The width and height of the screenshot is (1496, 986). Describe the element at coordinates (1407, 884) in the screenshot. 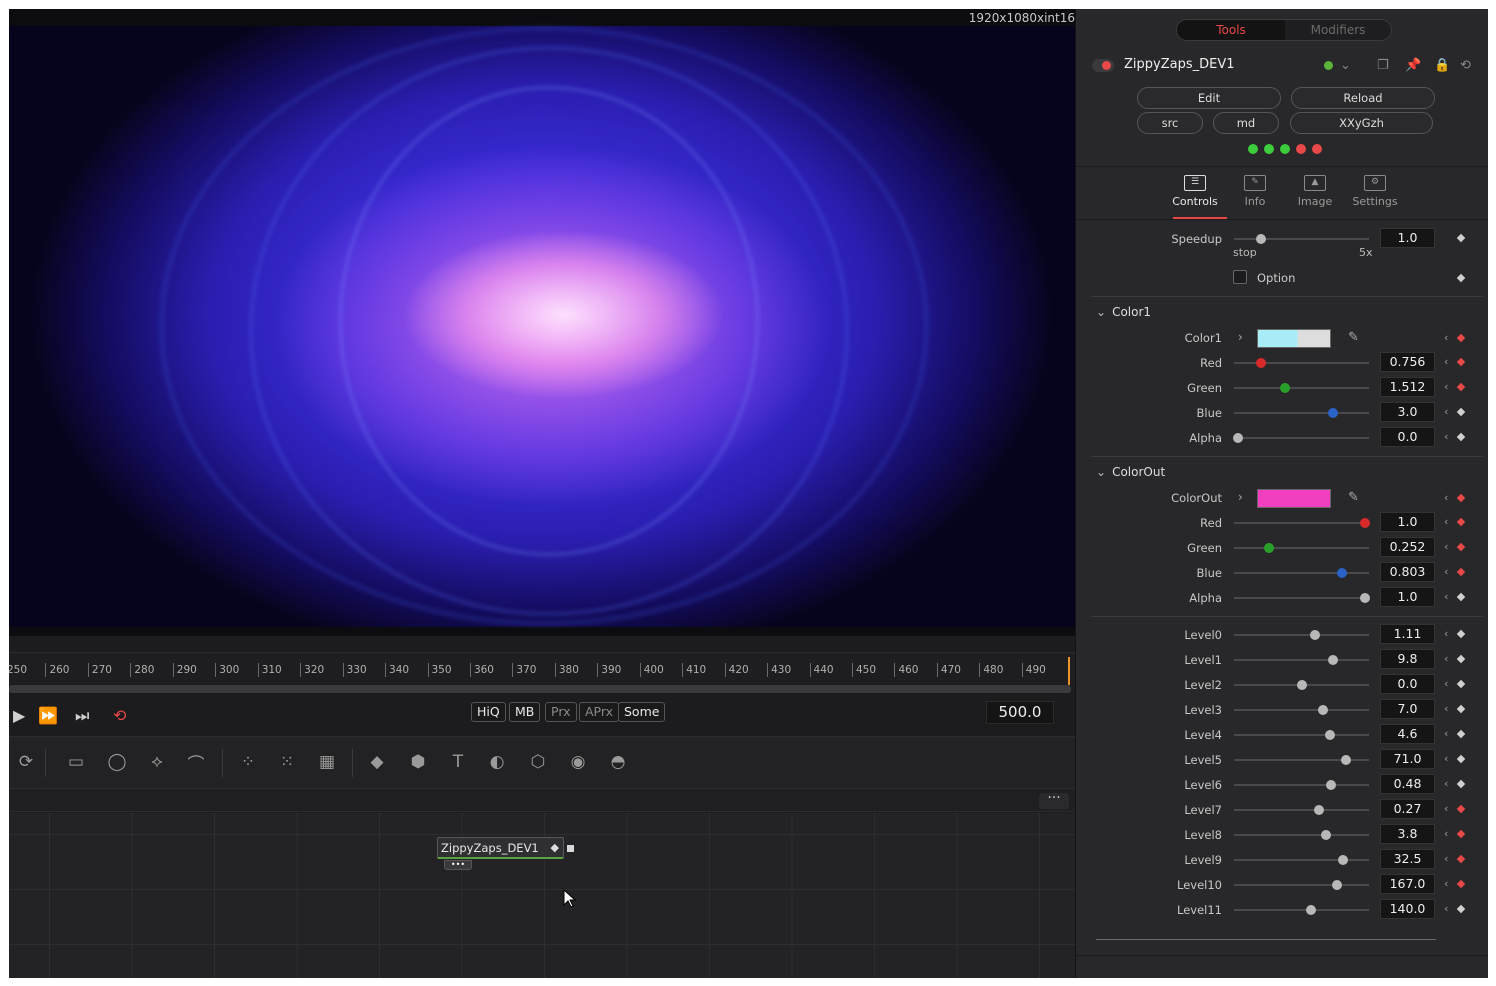

I see `param-value: 167.0` at that location.